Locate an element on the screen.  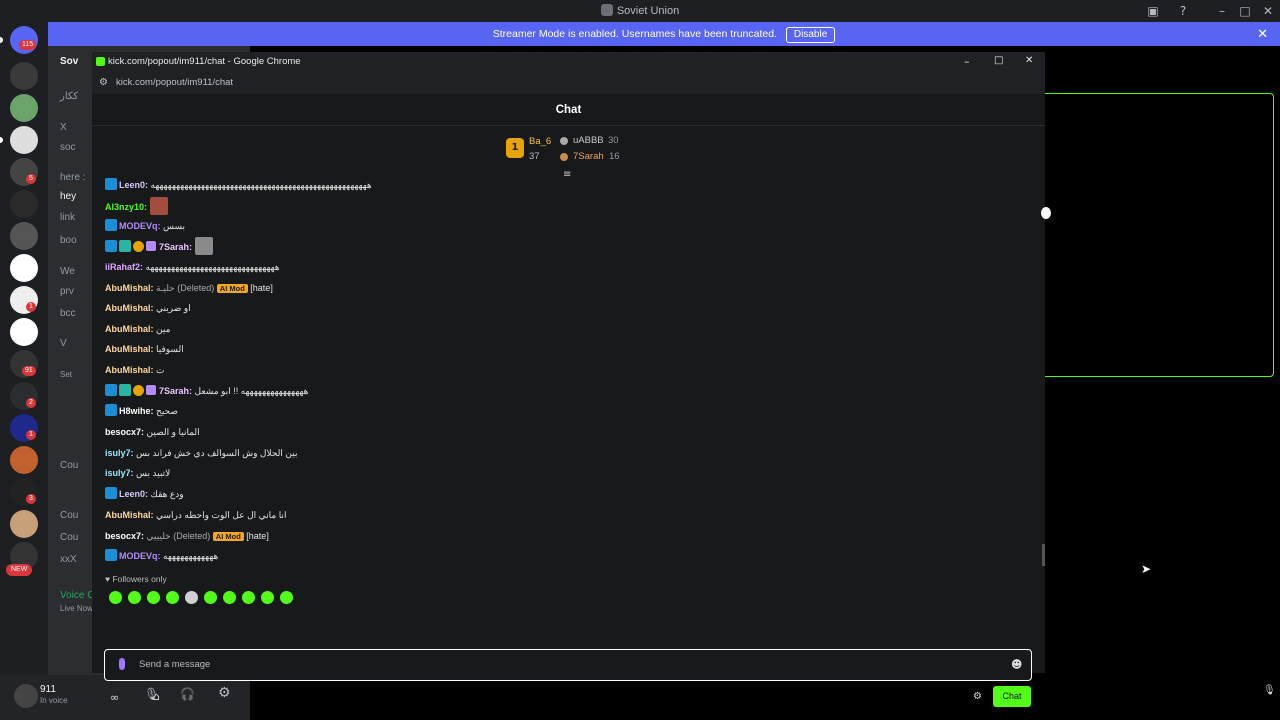
leader-second-name: uABBB is located at coordinates (588, 140).